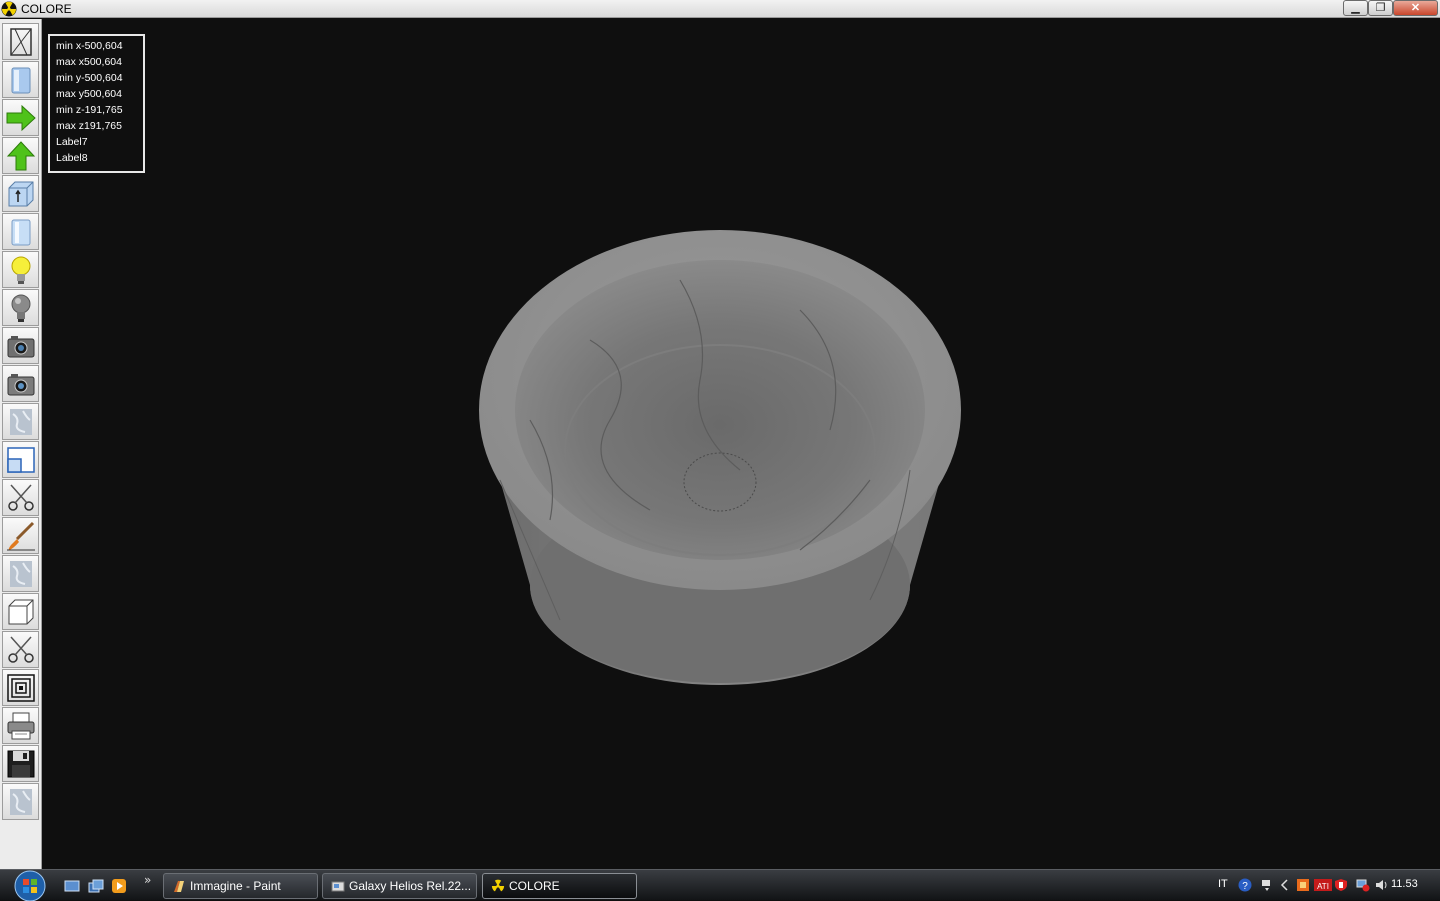  I want to click on min-y-label: min y-500,604, so click(89, 78).